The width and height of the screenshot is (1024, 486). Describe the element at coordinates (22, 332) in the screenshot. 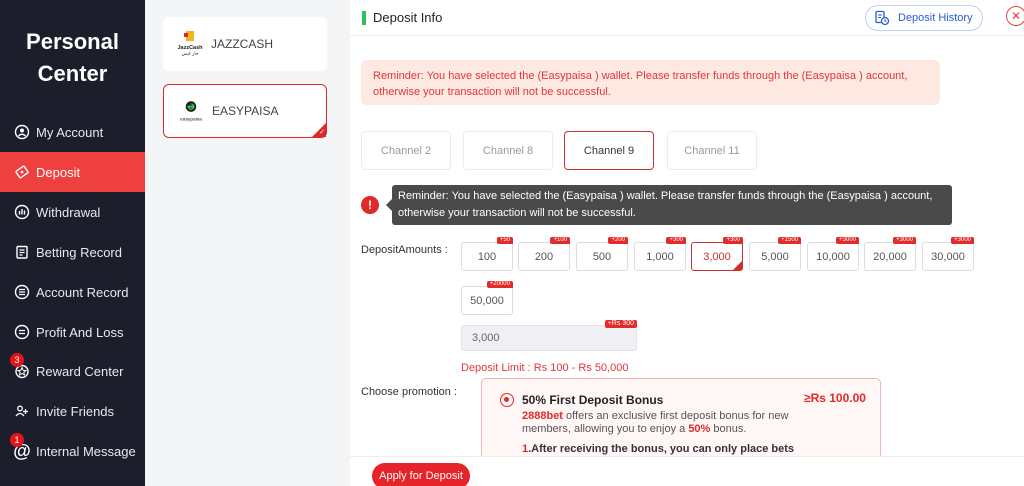

I see `profit-icon` at that location.